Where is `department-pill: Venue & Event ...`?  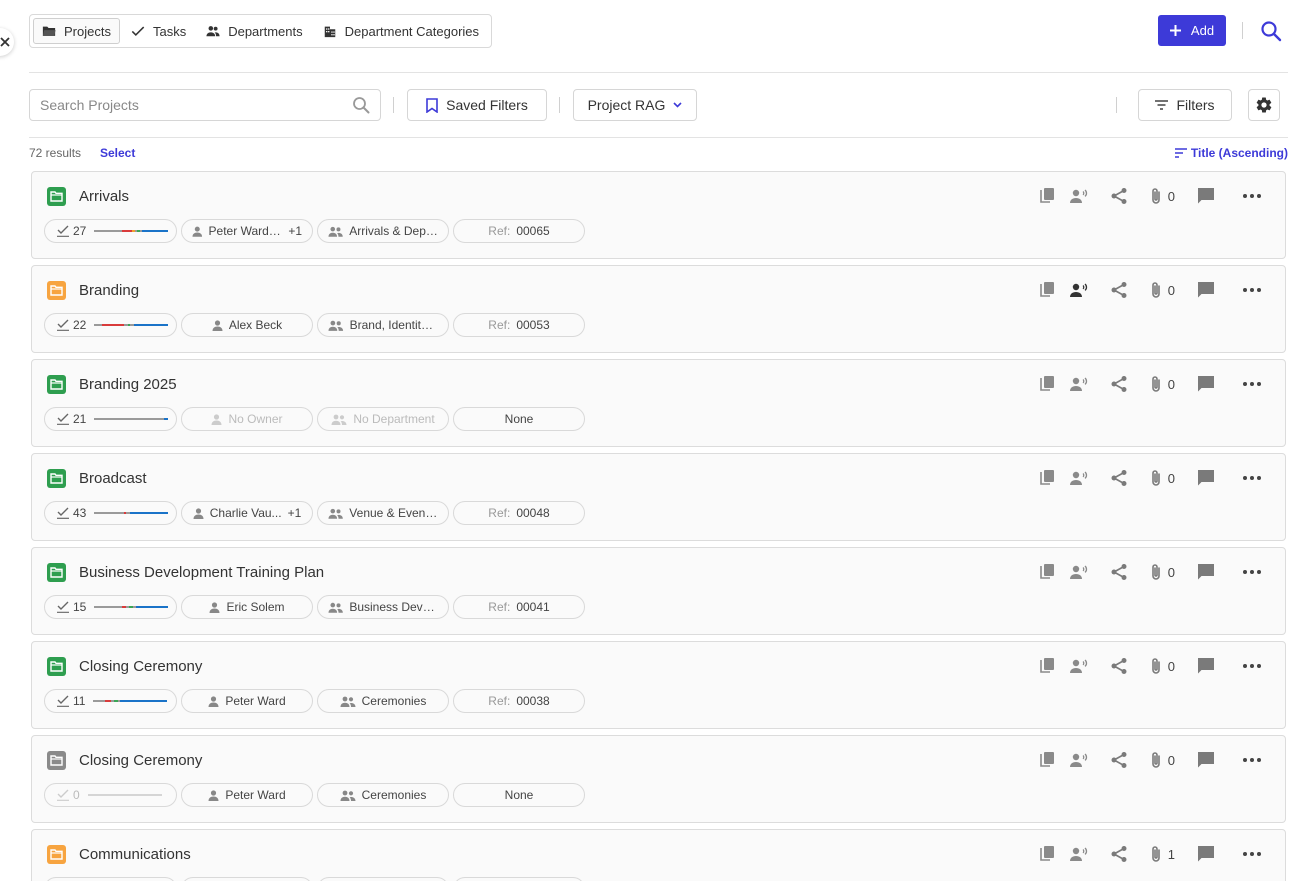 department-pill: Venue & Event ... is located at coordinates (383, 513).